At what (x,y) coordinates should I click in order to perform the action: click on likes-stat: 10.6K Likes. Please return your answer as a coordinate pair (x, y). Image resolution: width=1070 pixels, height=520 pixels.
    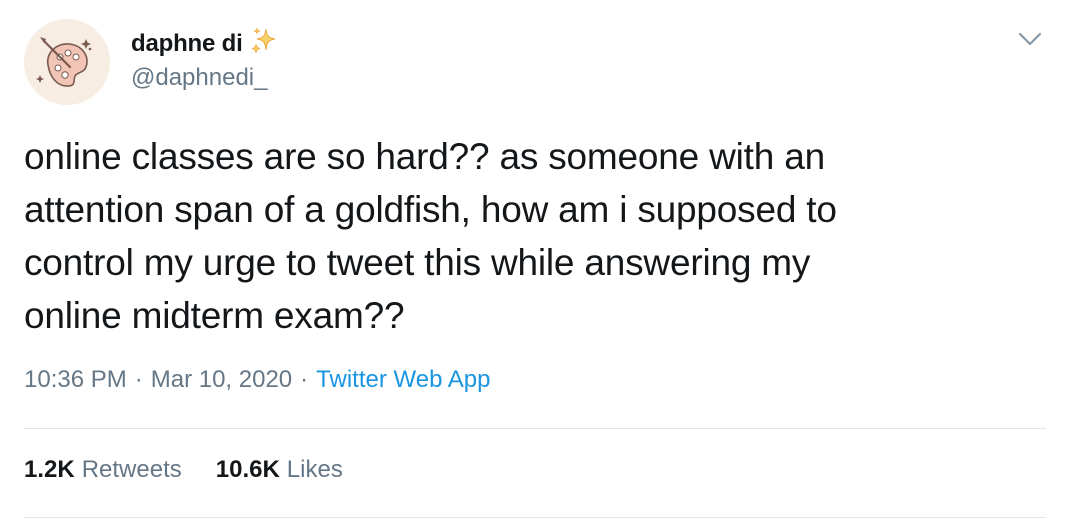
    Looking at the image, I should click on (279, 470).